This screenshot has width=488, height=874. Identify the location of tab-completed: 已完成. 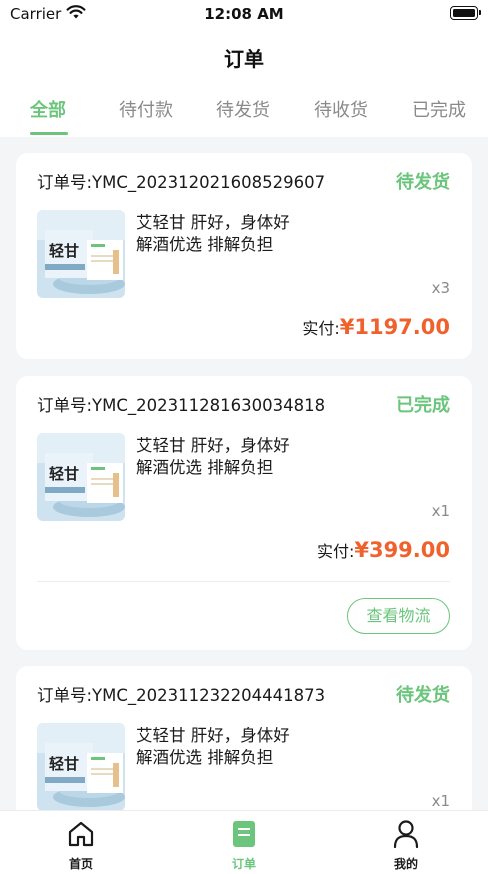
(439, 109).